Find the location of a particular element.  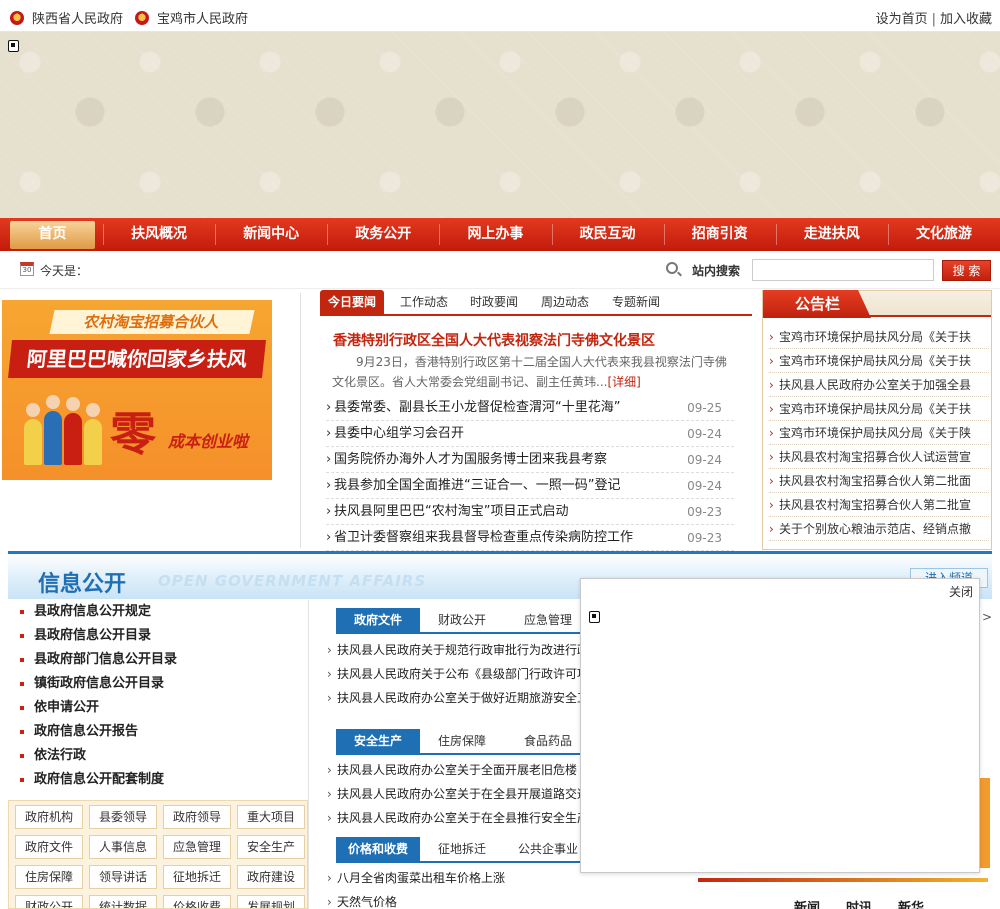

shaanxi-gov-link: 陕西省人民政府 is located at coordinates (66, 17).